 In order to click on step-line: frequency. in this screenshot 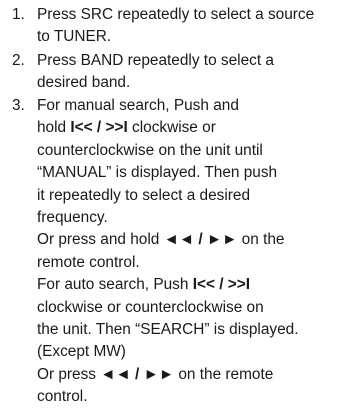, I will do `click(72, 218)`.